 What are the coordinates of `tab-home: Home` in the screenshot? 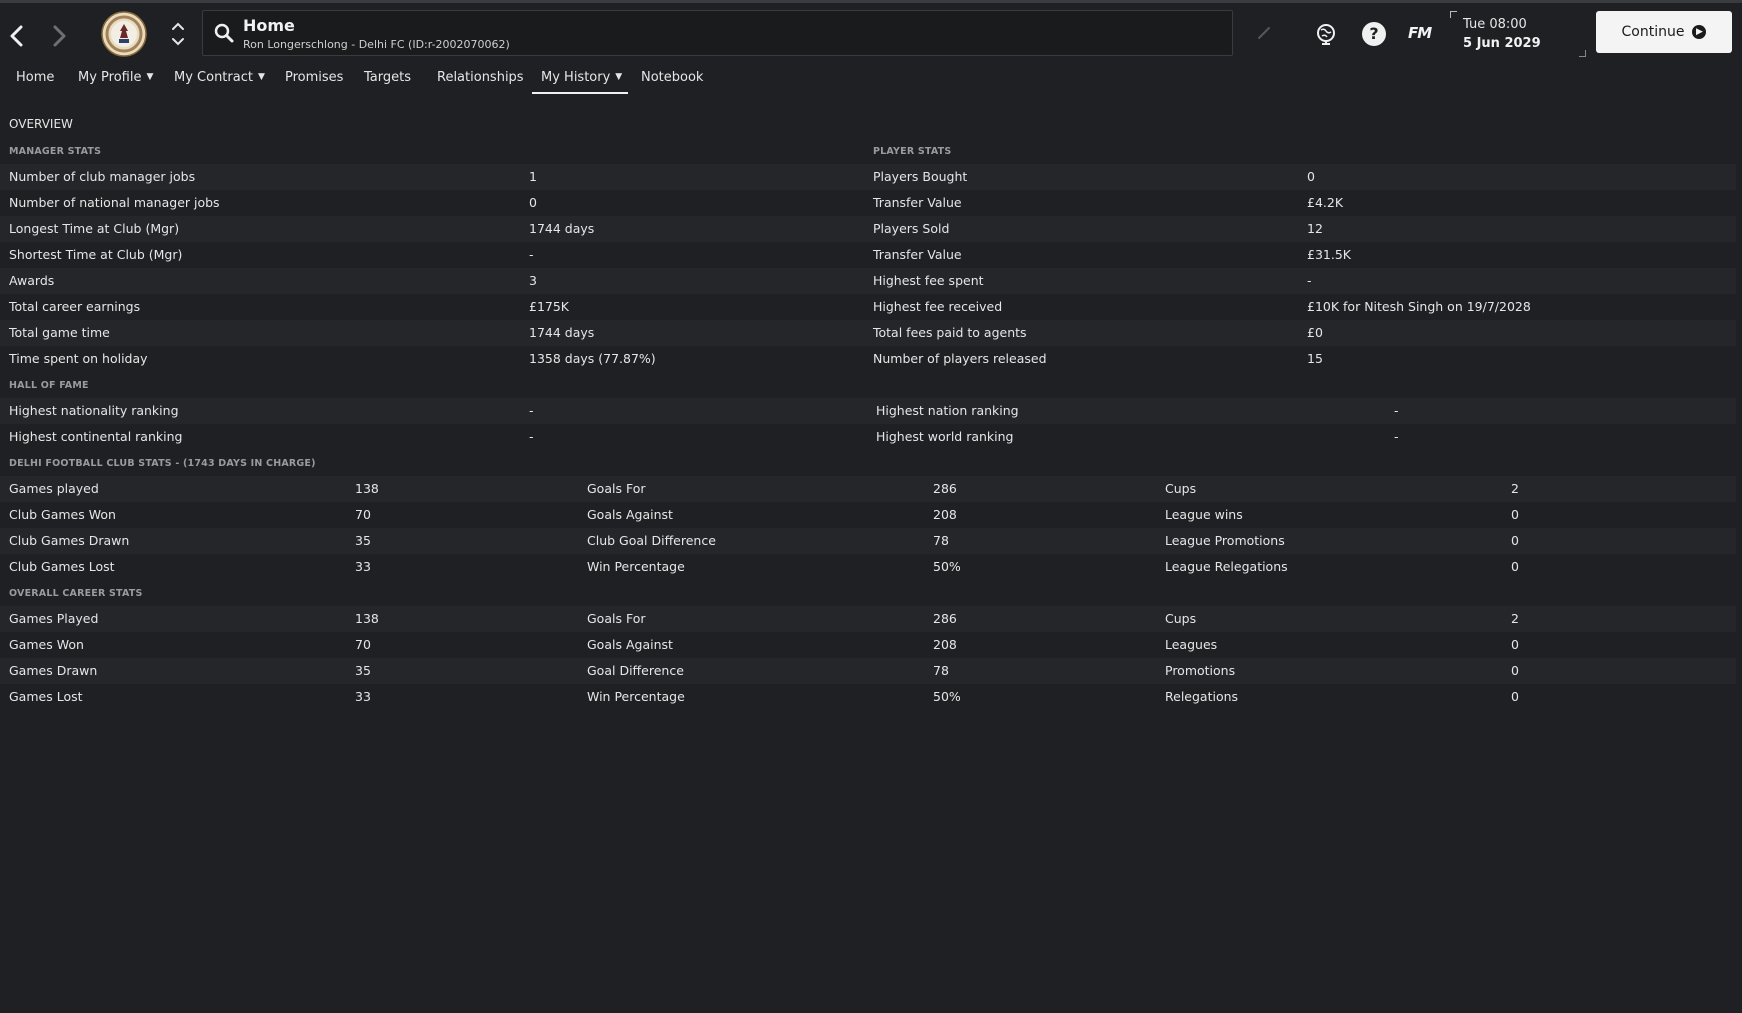 It's located at (35, 77).